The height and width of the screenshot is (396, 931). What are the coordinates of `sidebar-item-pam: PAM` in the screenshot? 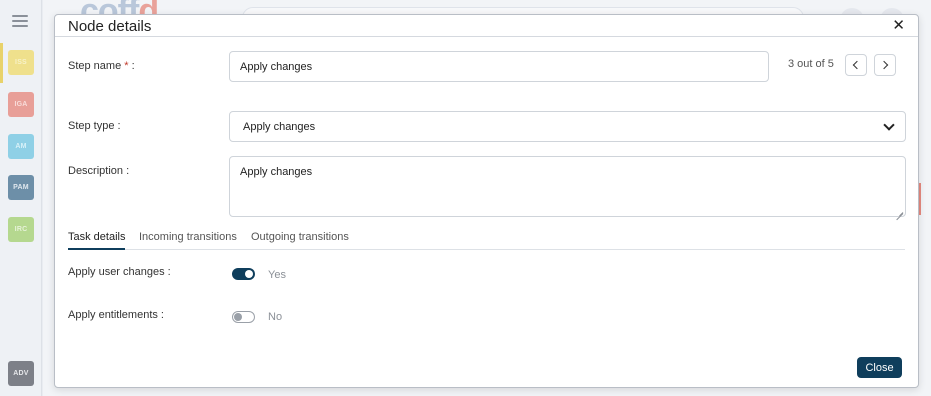 It's located at (21, 187).